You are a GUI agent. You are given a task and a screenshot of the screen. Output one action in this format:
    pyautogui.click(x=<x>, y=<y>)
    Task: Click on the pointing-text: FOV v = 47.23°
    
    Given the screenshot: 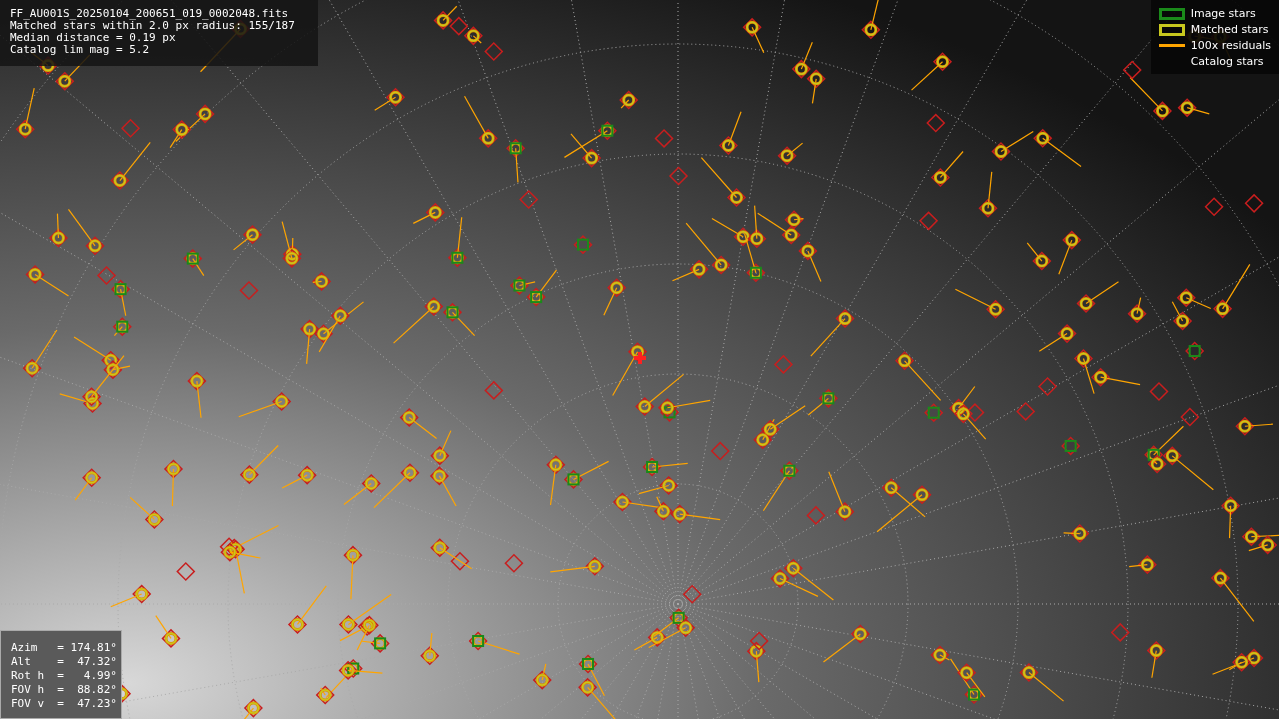 What is the action you would take?
    pyautogui.click(x=64, y=704)
    